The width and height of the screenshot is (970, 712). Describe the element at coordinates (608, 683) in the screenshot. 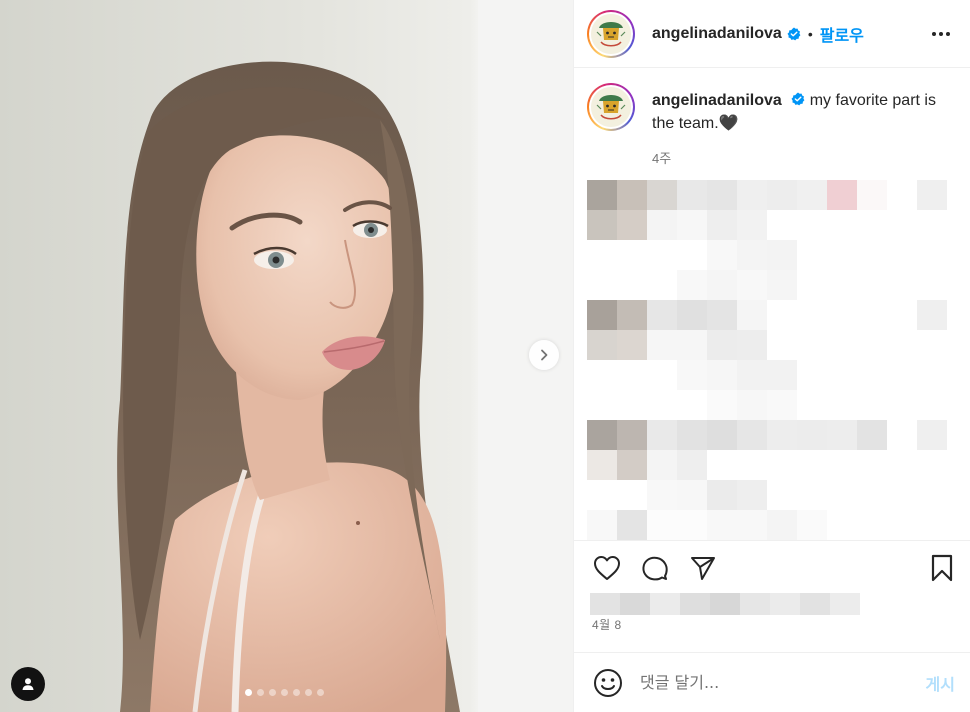

I see `emoji-picker-button` at that location.